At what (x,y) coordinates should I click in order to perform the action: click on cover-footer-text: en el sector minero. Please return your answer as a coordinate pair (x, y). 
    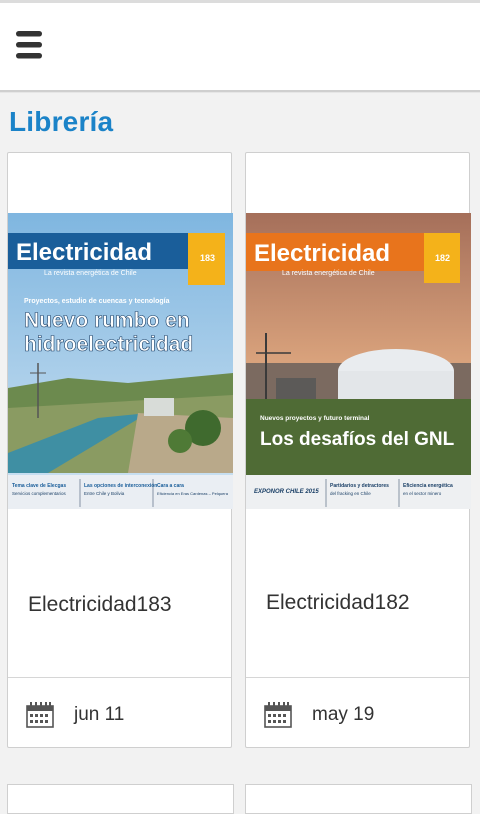
    Looking at the image, I should click on (422, 493).